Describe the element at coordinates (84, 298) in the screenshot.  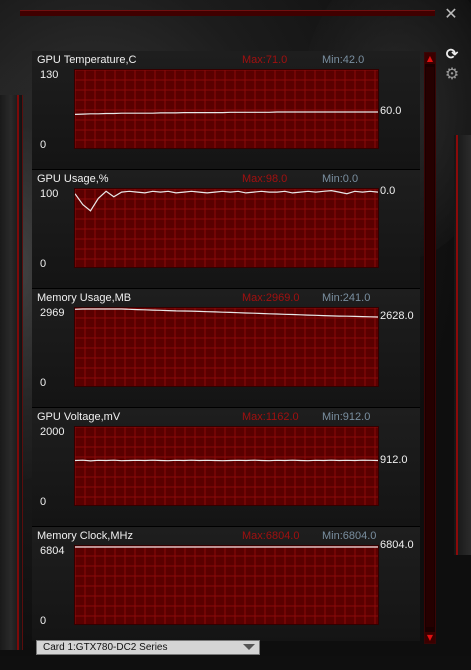
I see `panel-title: Memory Usage,MB` at that location.